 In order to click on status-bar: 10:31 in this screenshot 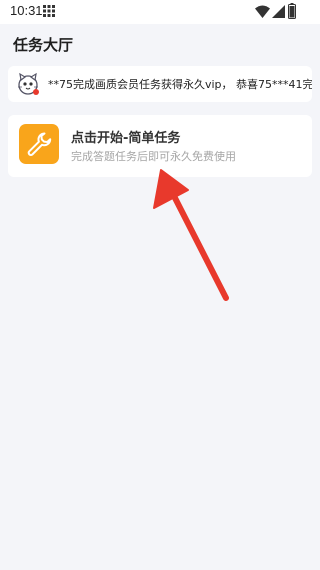, I will do `click(160, 12)`.